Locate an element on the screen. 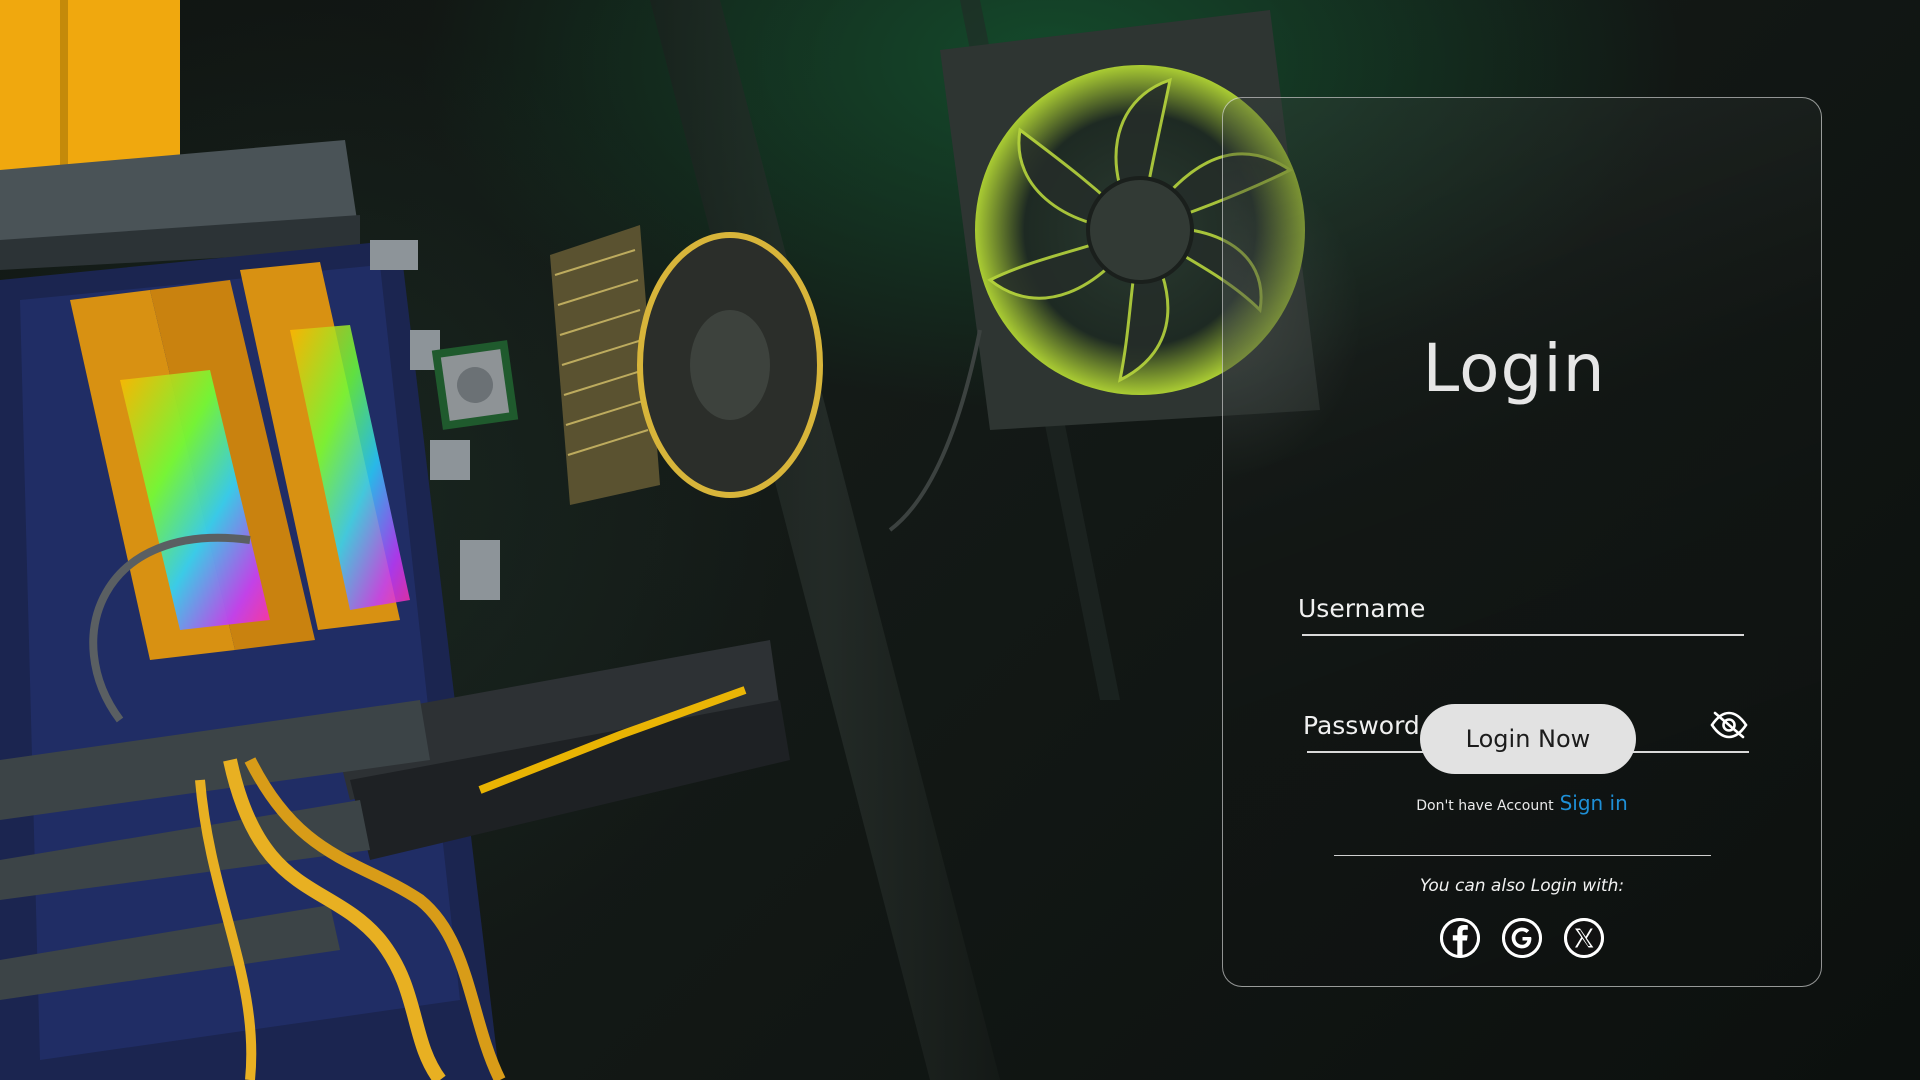 This screenshot has height=1080, width=1920. username-field-wrapper is located at coordinates (1521, 609).